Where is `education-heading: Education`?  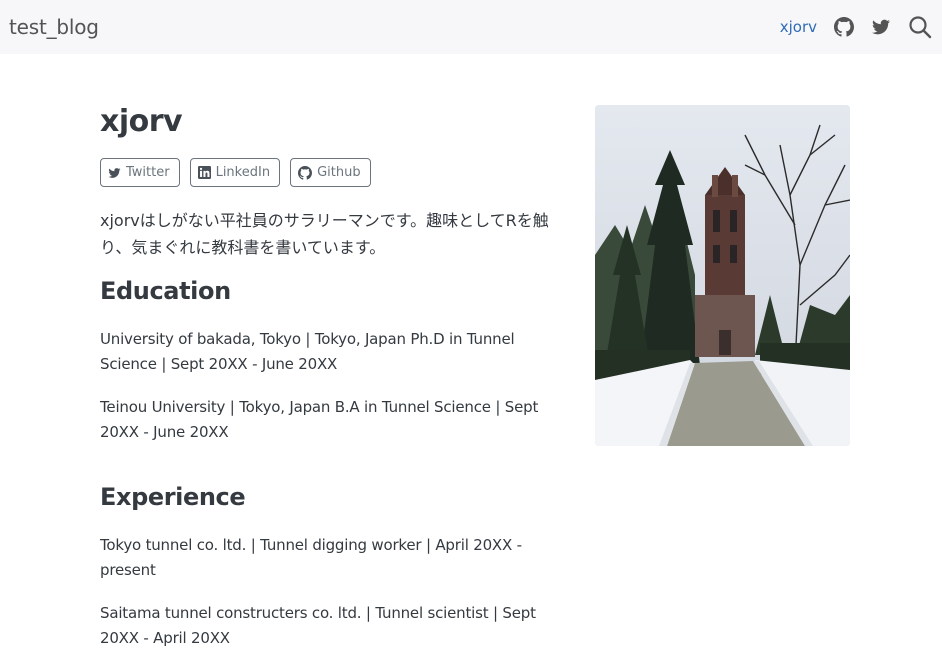 education-heading: Education is located at coordinates (165, 291).